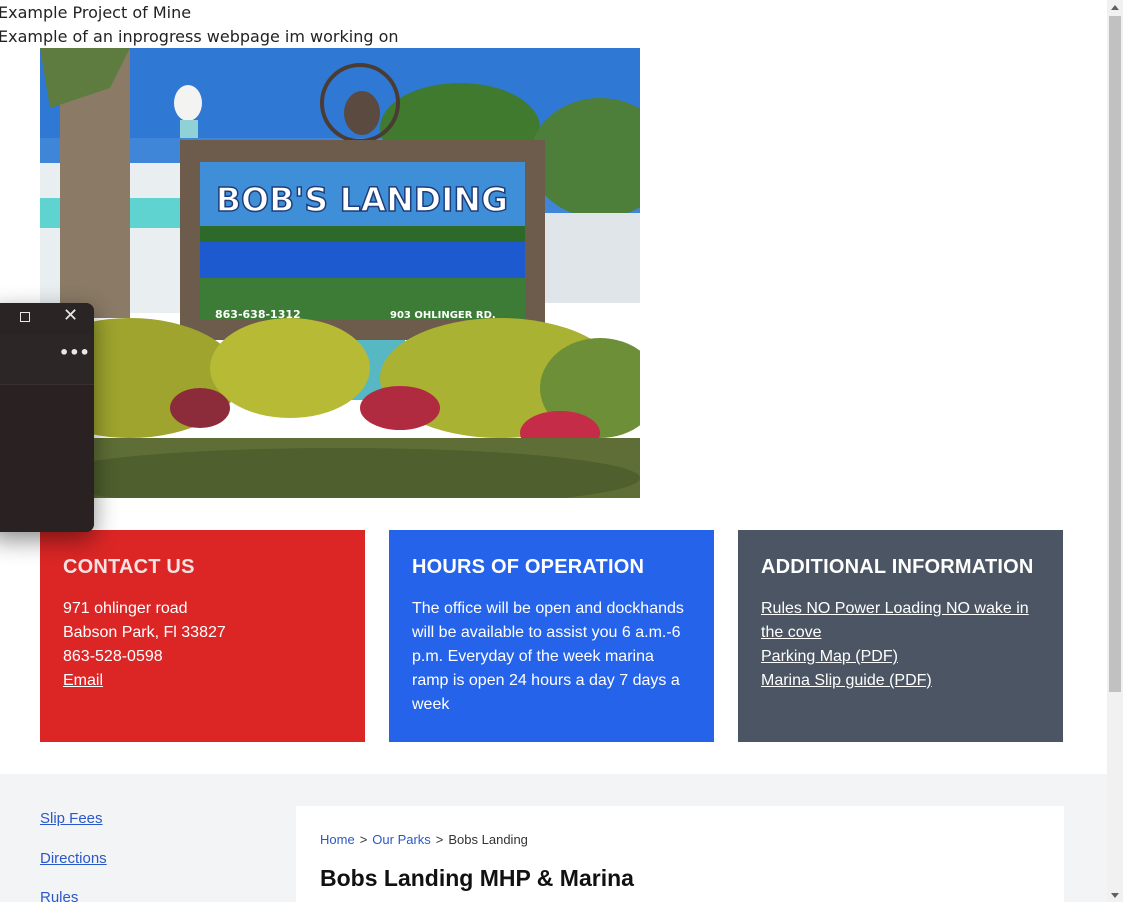  Describe the element at coordinates (25, 317) in the screenshot. I see `maximize-icon` at that location.